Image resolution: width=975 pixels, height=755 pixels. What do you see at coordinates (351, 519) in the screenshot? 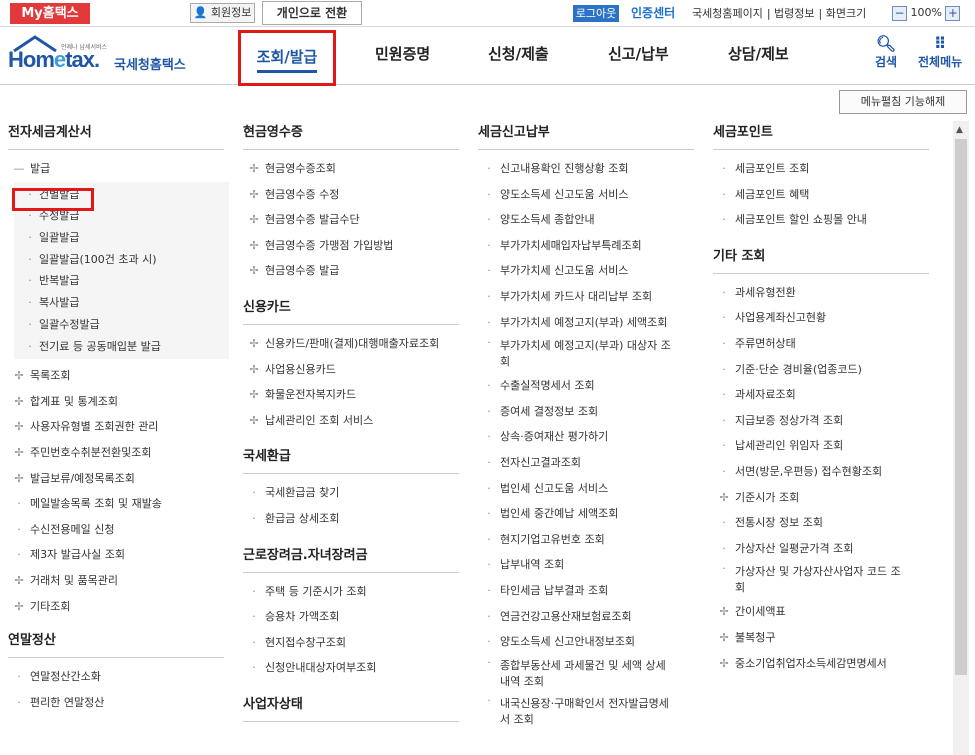
I see `menu-item: · 환급금 상세조회` at bounding box center [351, 519].